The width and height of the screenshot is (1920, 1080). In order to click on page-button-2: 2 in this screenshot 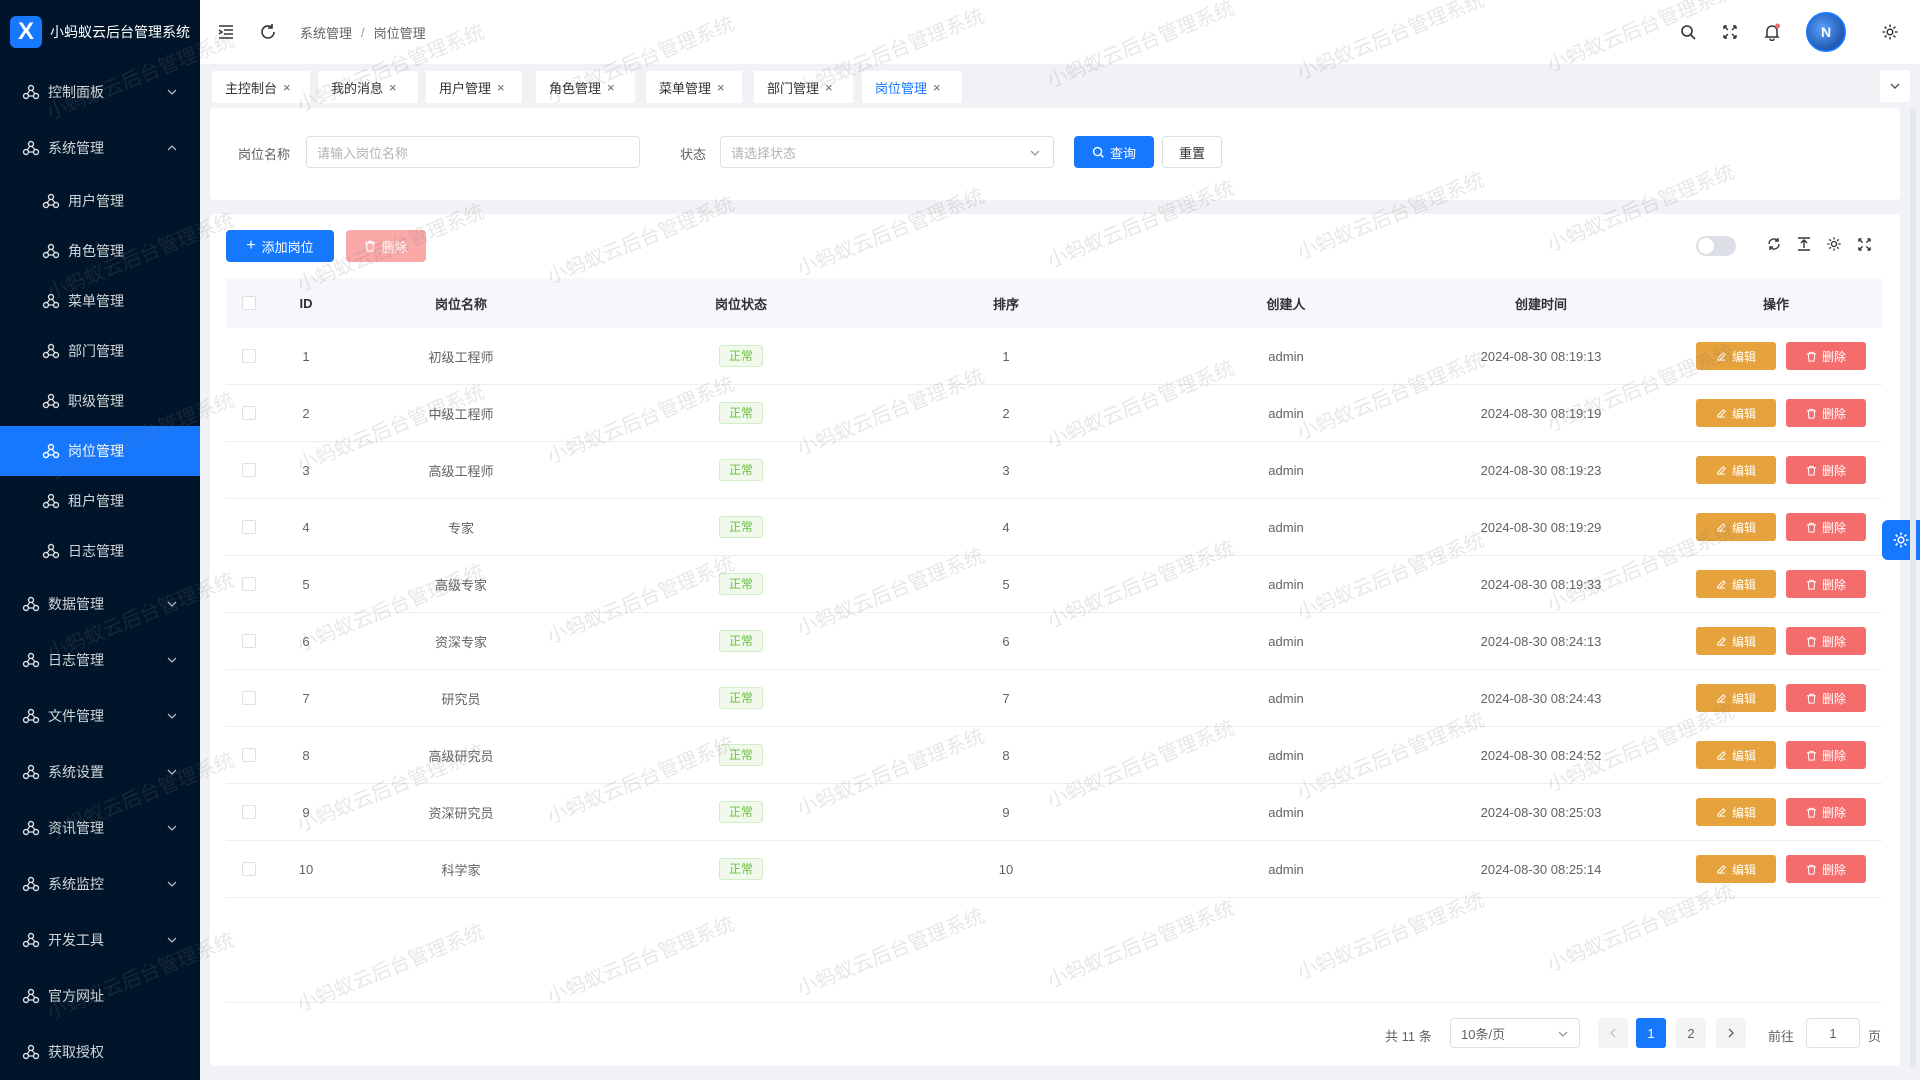, I will do `click(1691, 1033)`.